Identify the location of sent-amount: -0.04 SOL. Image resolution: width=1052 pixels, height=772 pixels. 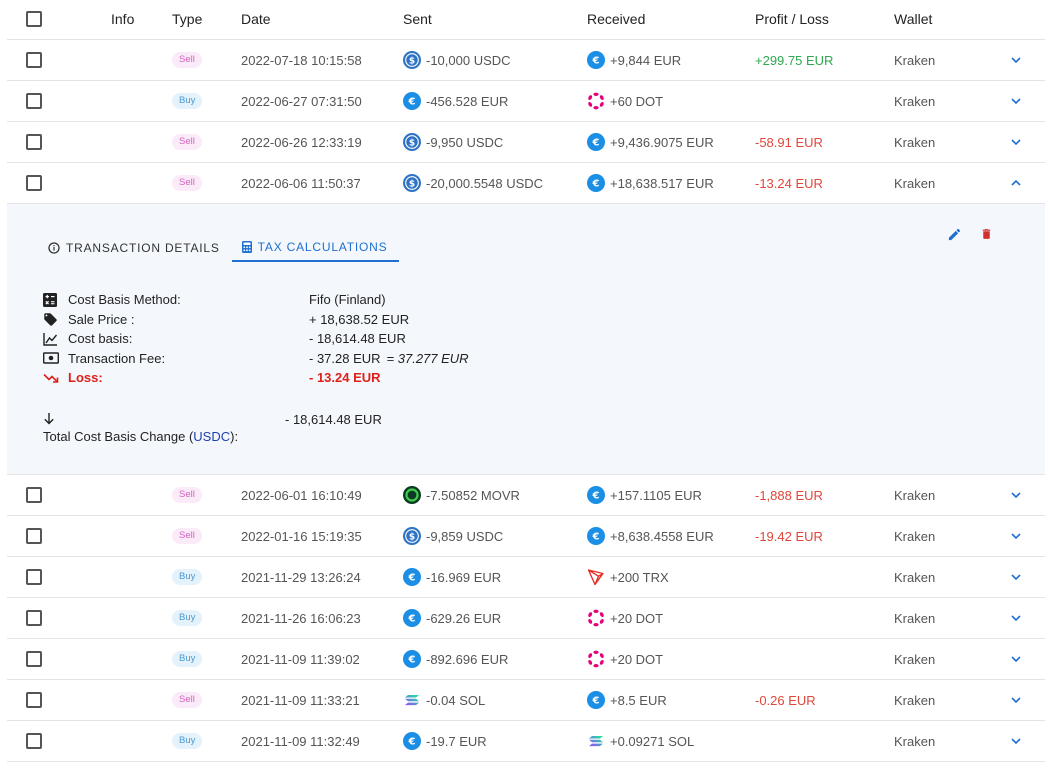
(444, 700).